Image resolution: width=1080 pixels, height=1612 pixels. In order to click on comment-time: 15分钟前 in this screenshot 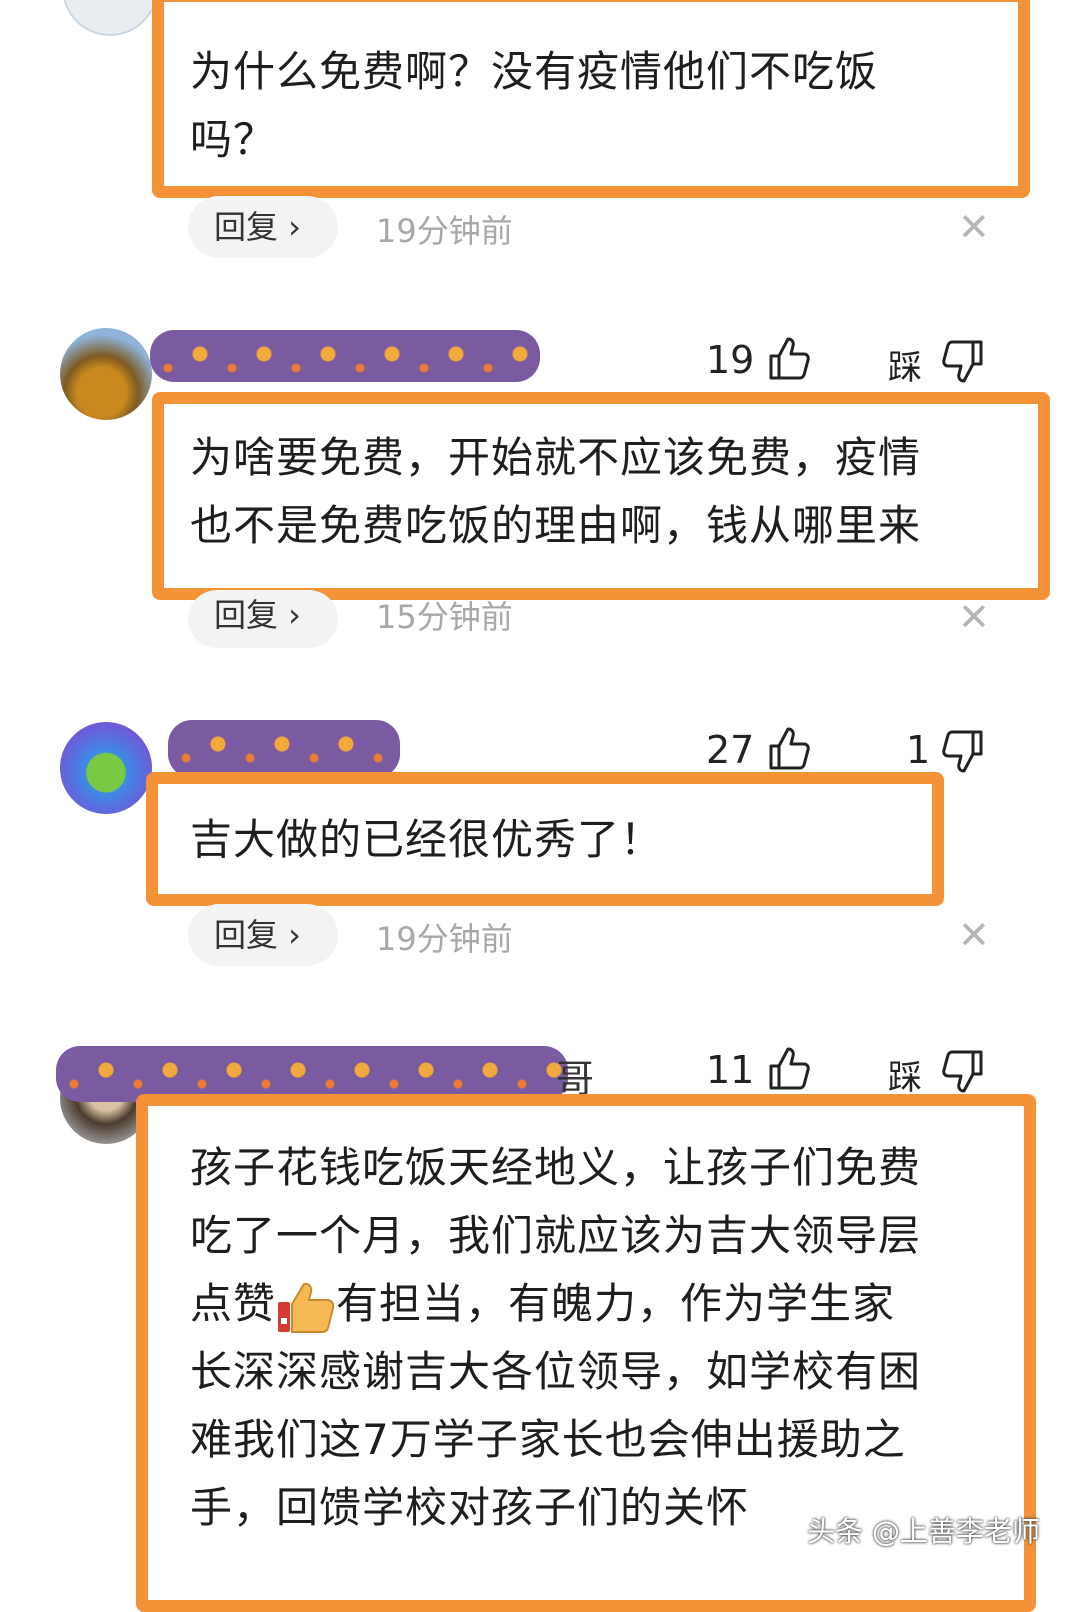, I will do `click(444, 617)`.